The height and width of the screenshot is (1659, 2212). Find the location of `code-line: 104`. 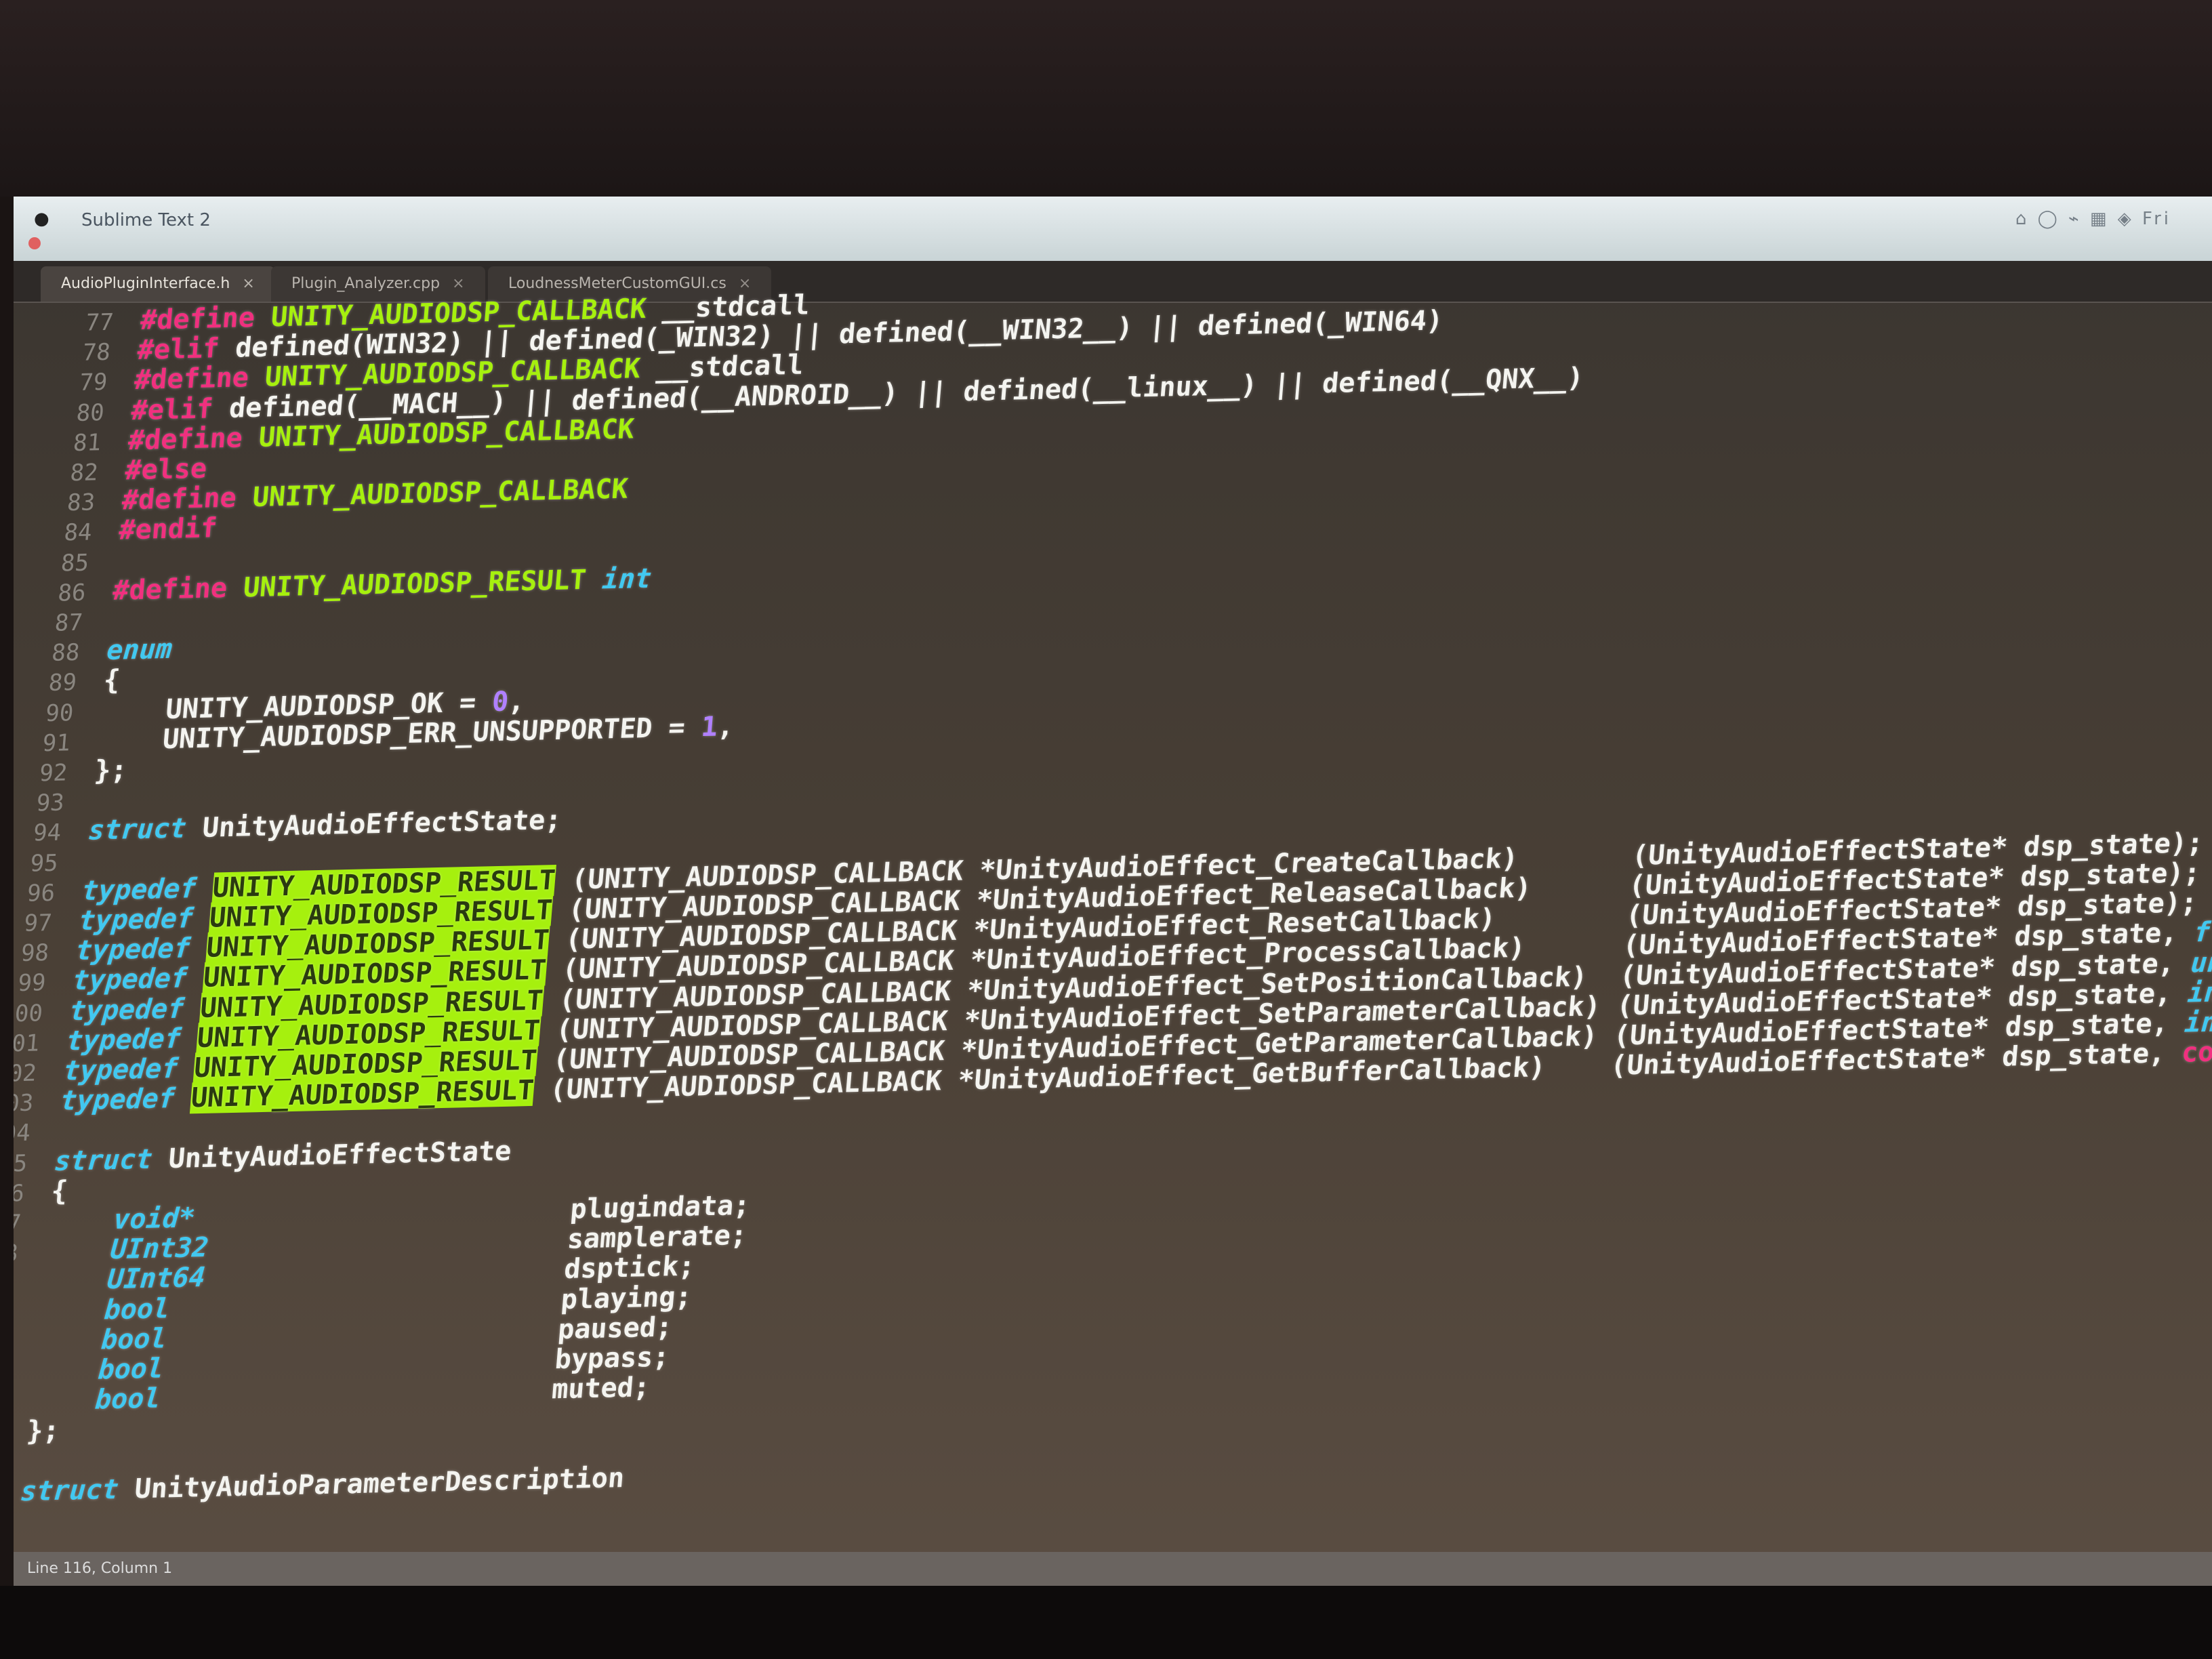

code-line: 104 is located at coordinates (36, 1132).